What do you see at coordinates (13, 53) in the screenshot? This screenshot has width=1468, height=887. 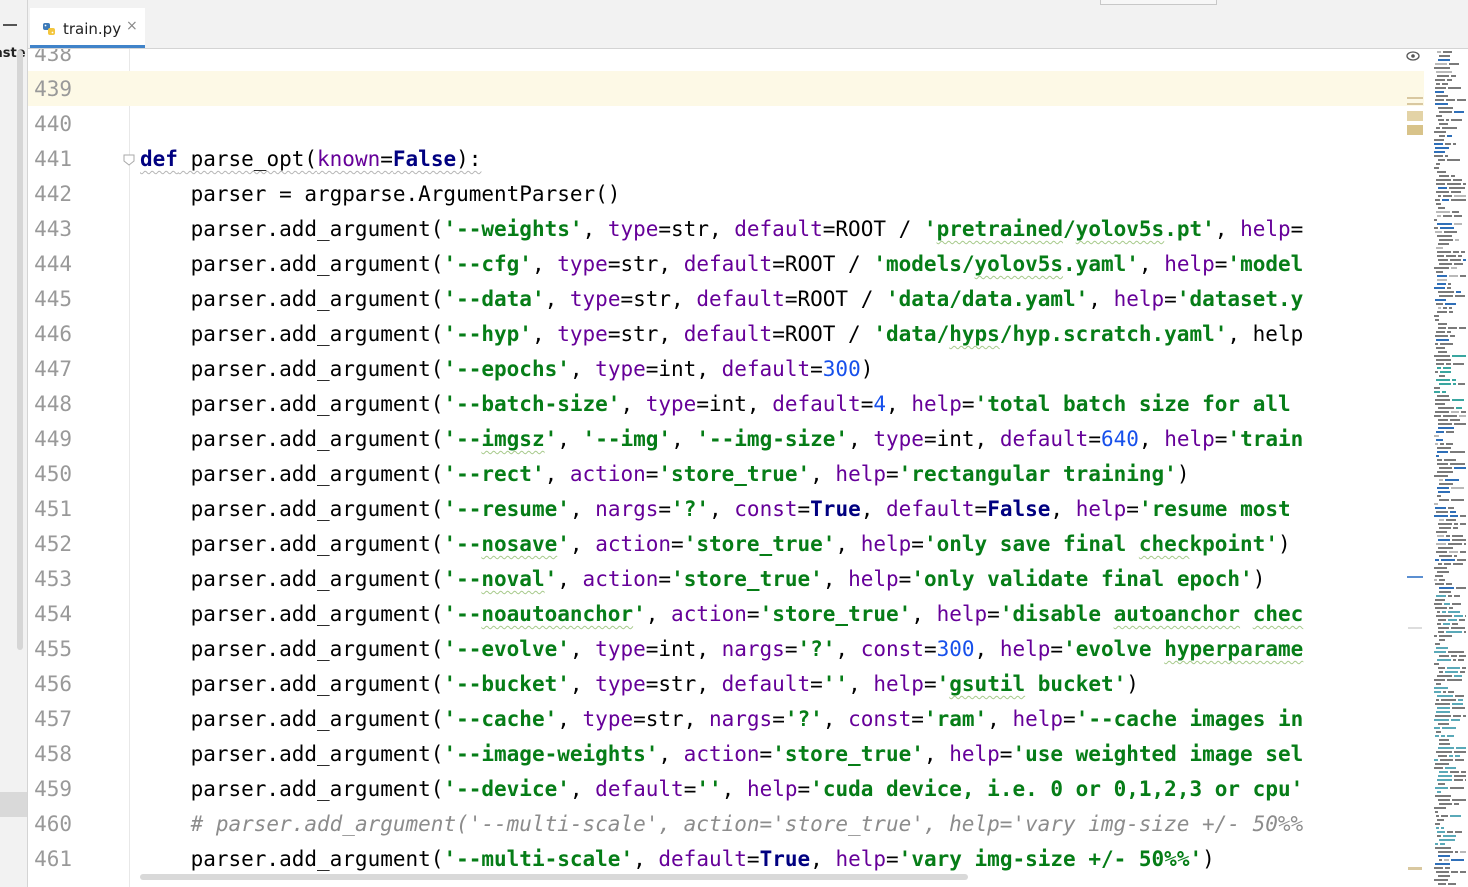 I see `side-panel-clipped-label: aste` at bounding box center [13, 53].